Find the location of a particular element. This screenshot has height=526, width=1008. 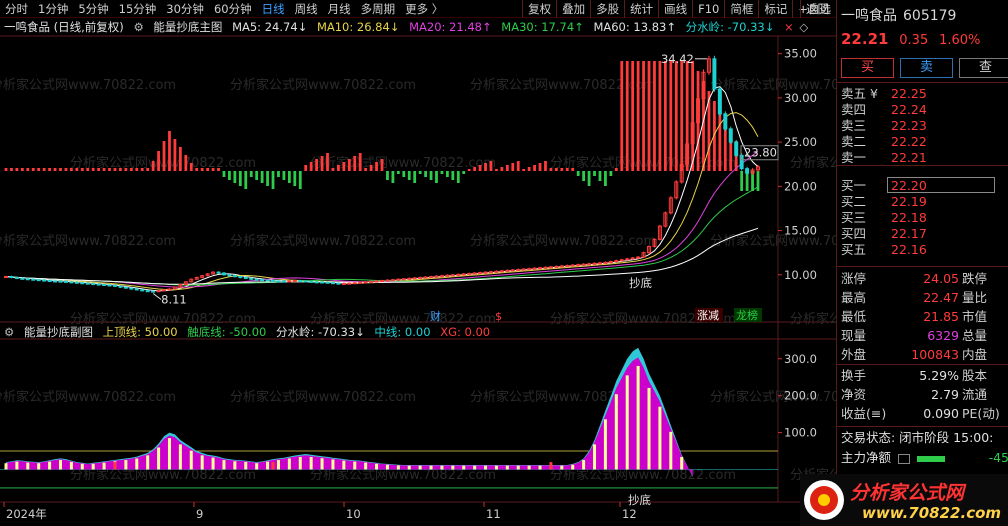

price-tick-label: 25.00 is located at coordinates (800, 142).